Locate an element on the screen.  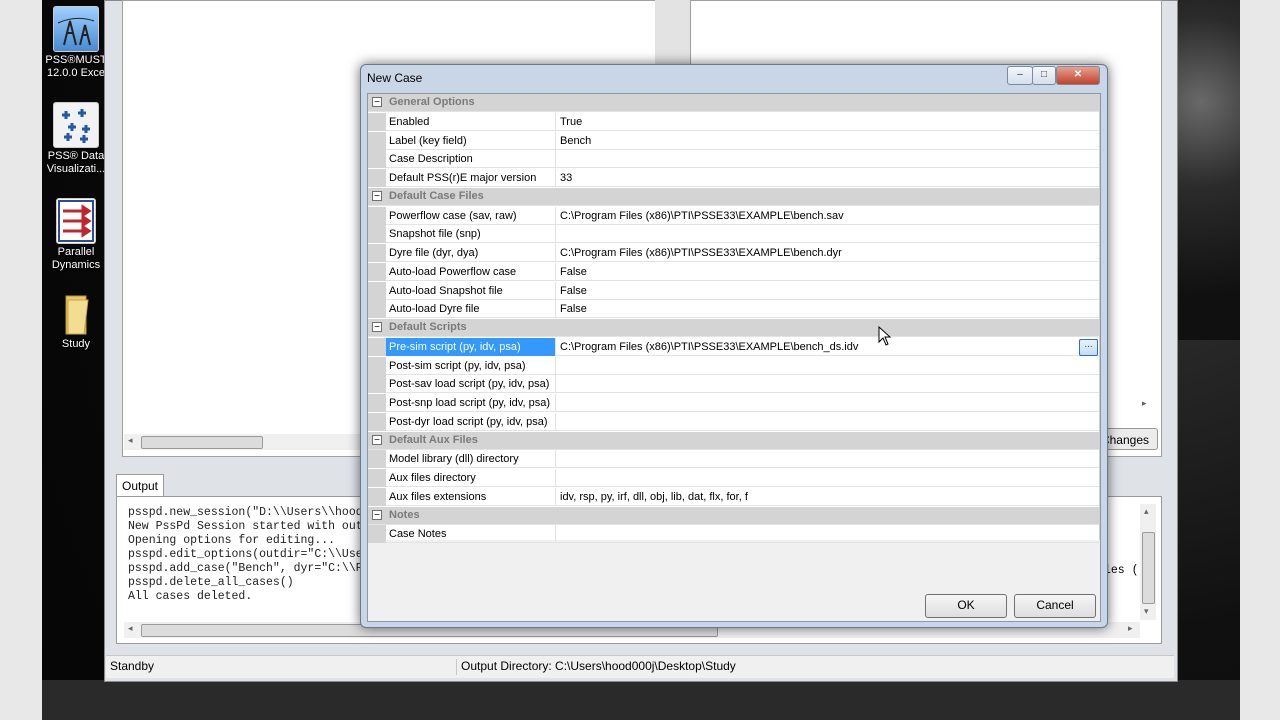
property-row: Auto-load Snapshot file False is located at coordinates (733, 291).